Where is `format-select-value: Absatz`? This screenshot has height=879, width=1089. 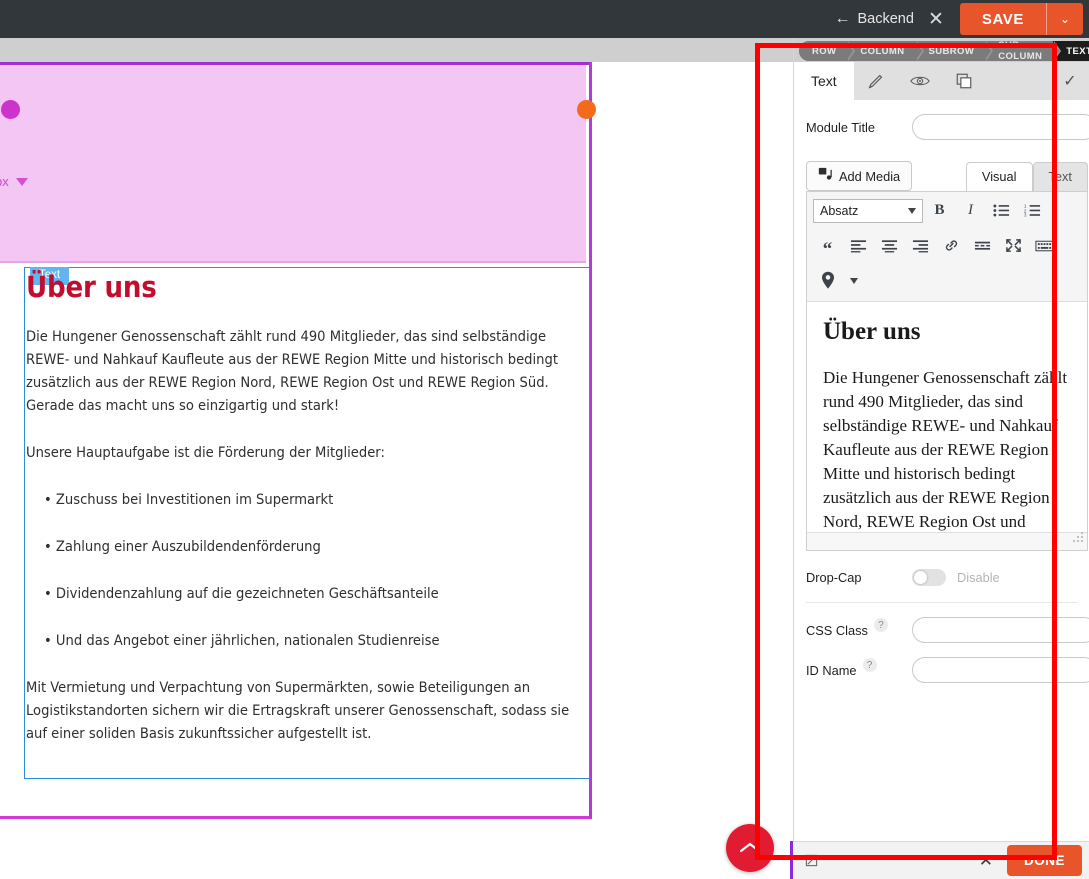 format-select-value: Absatz is located at coordinates (839, 210).